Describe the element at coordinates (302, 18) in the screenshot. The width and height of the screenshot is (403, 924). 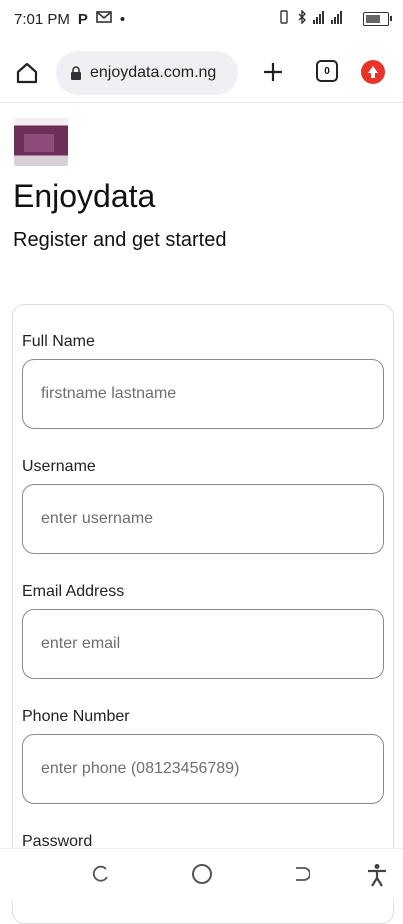
I see `bluetooth-icon` at that location.